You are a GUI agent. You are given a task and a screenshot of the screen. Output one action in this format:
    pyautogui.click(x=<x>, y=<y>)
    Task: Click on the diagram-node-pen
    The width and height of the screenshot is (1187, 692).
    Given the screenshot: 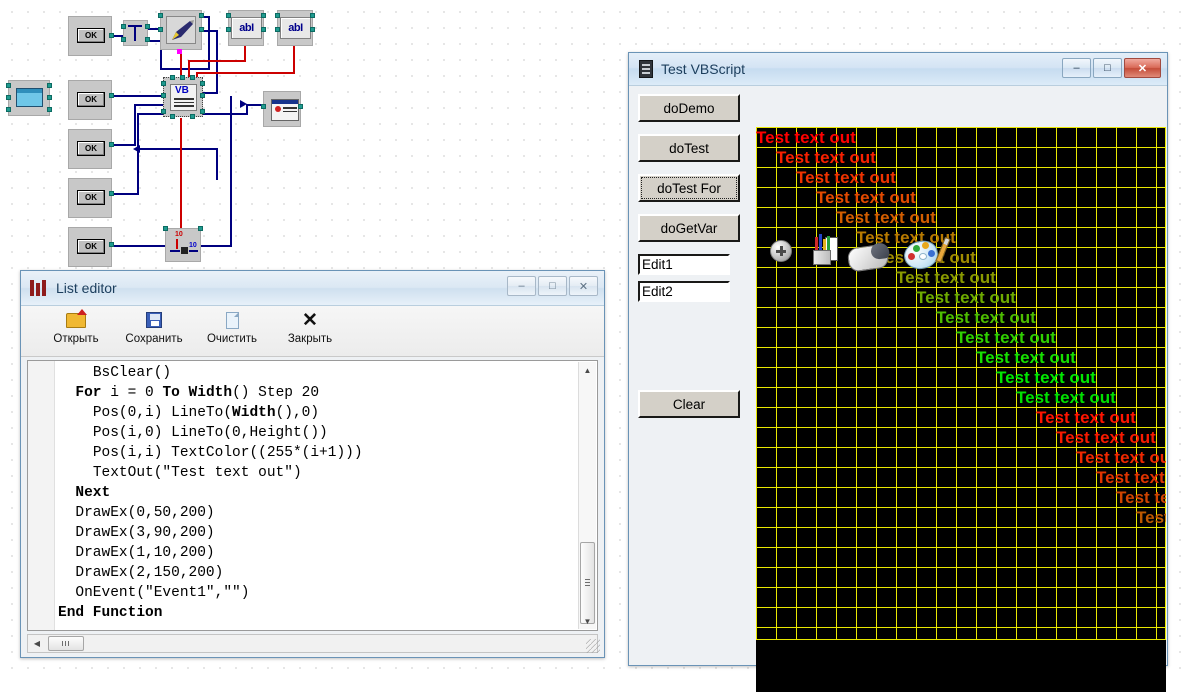 What is the action you would take?
    pyautogui.click(x=181, y=32)
    